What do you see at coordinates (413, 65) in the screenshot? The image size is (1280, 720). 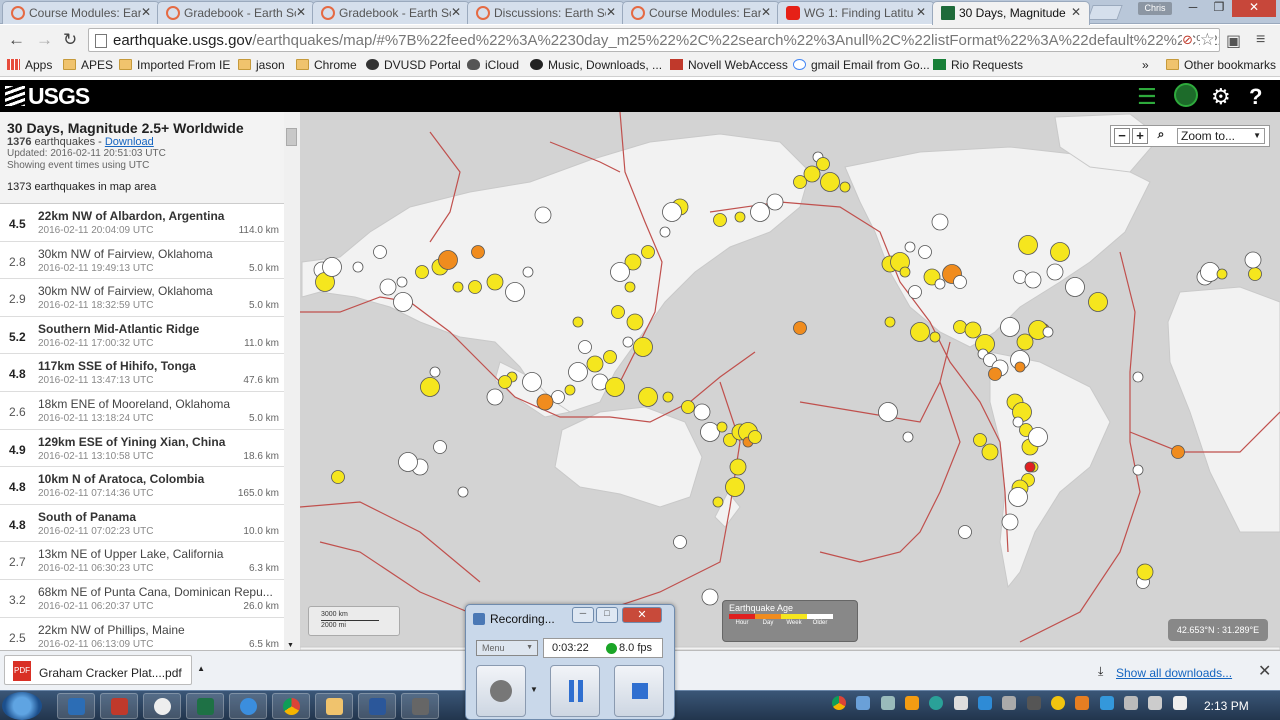 I see `bookmark-dvusd-portal: DVUSD Portal` at bounding box center [413, 65].